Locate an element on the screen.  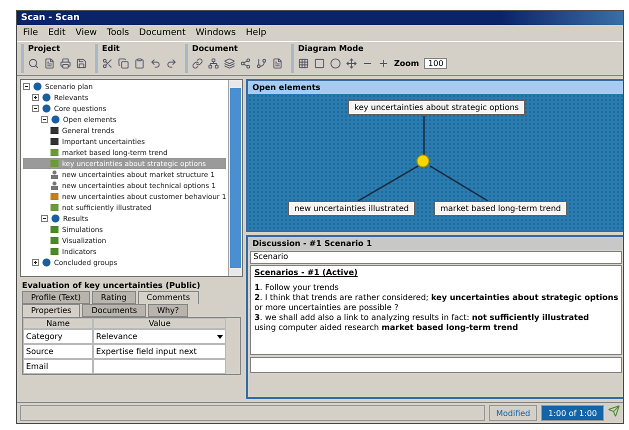
panel-title: Discussion - #1 Scenario 1 is located at coordinates (312, 243).